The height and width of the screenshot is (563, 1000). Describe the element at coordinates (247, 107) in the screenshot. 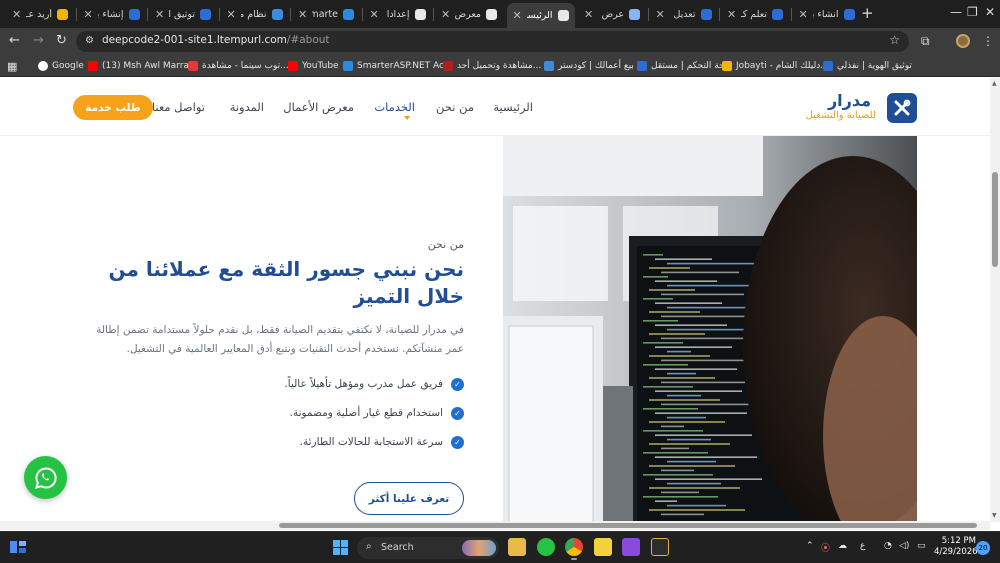

I see `nav-blog: المدونة` at that location.